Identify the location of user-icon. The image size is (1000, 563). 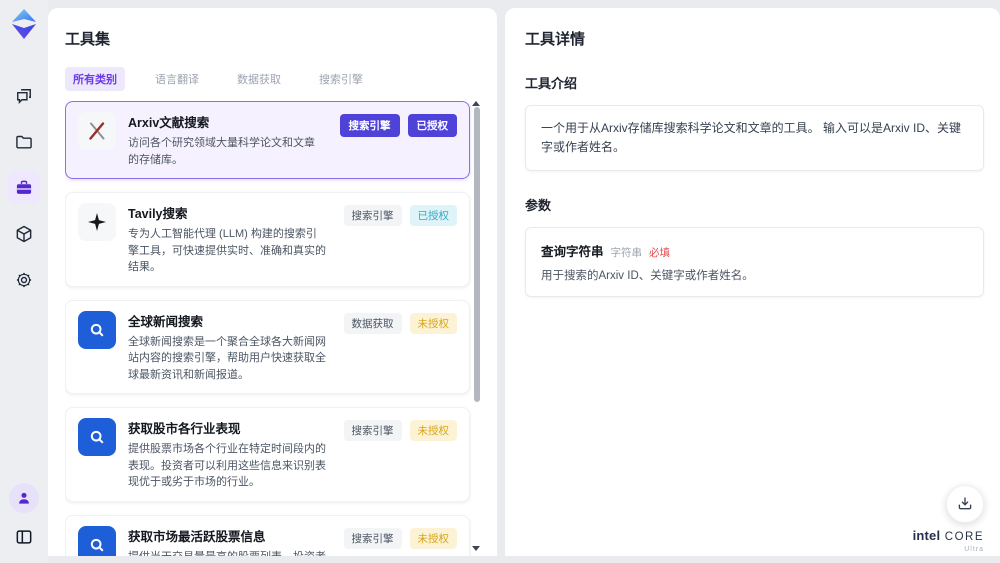
(24, 498).